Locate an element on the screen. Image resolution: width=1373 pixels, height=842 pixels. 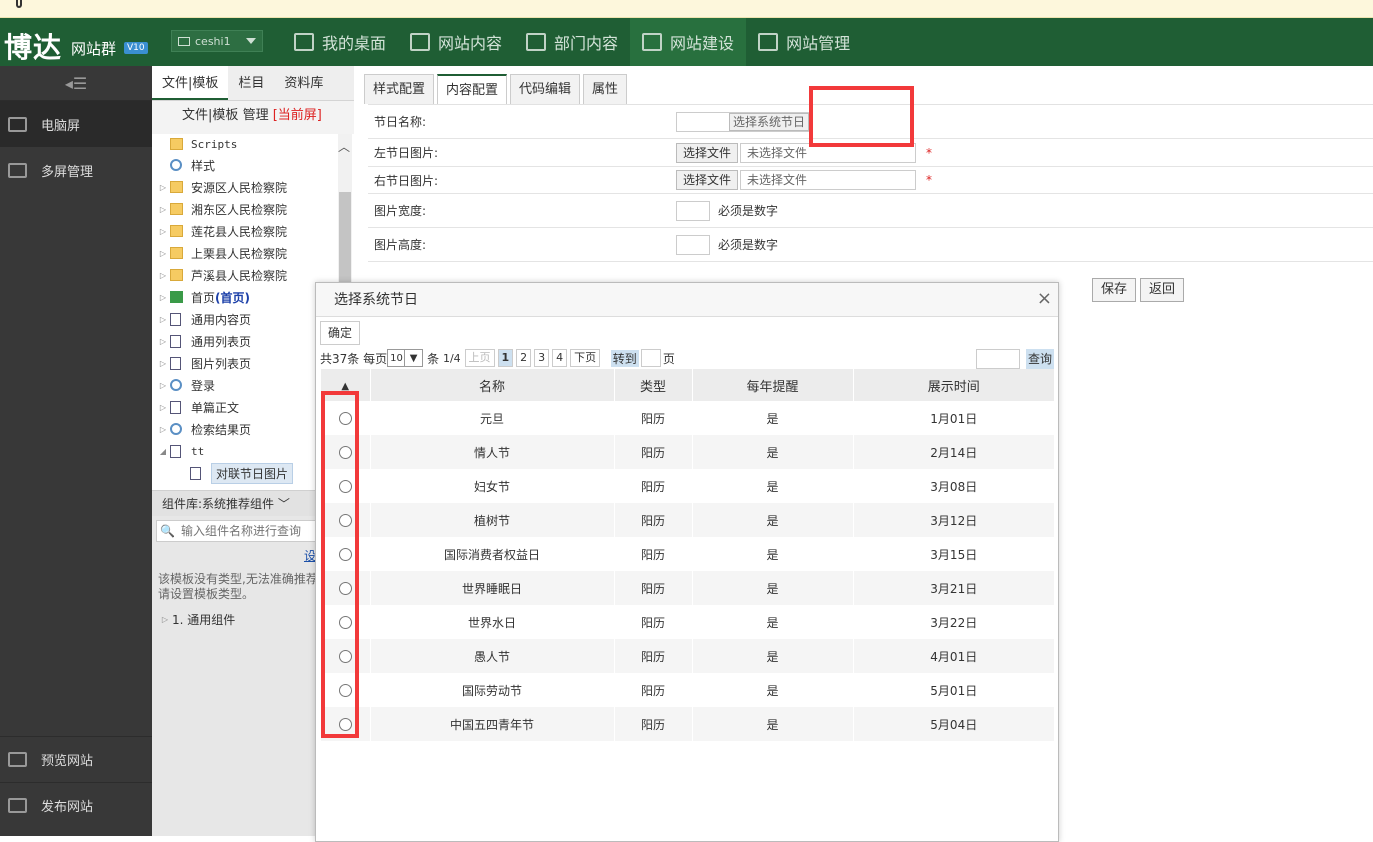
component-search-input is located at coordinates (249, 531).